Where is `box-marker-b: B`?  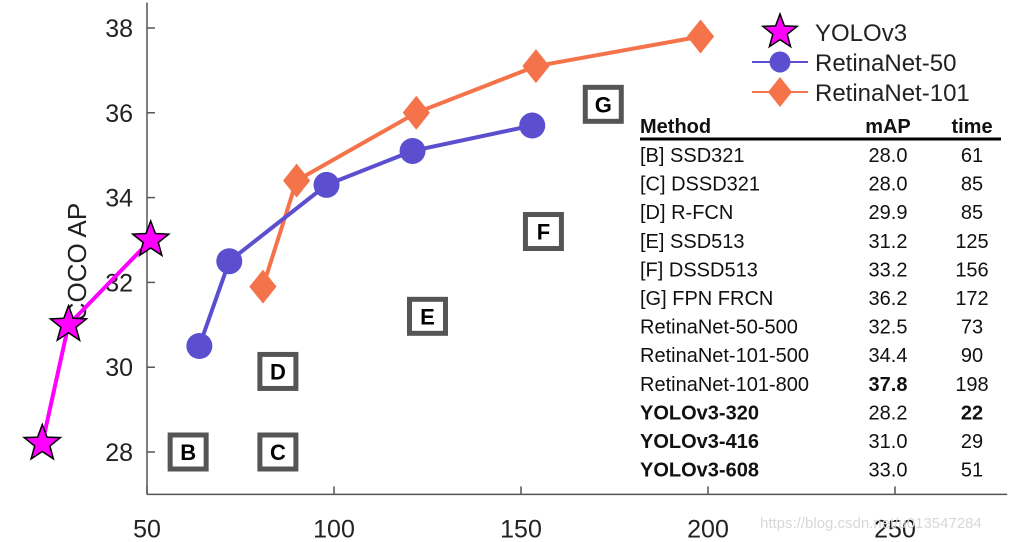 box-marker-b: B is located at coordinates (188, 452).